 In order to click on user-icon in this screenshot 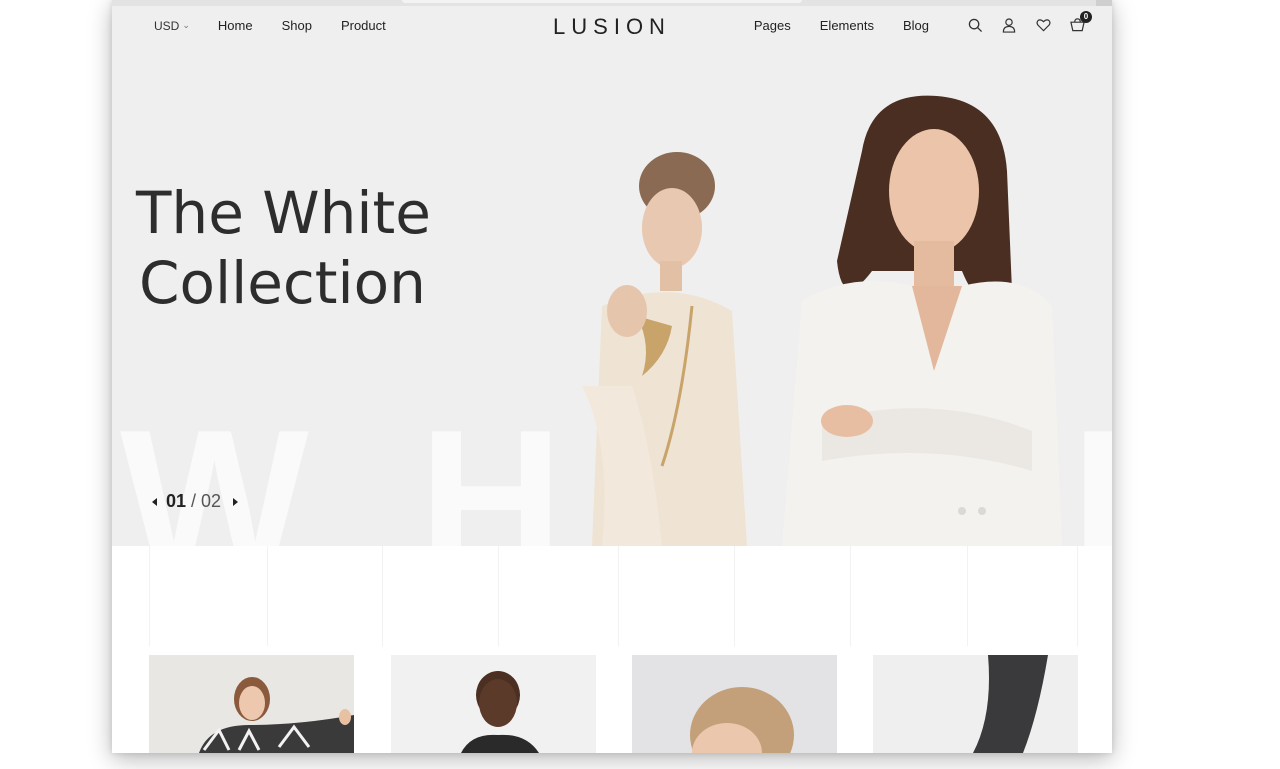, I will do `click(1009, 25)`.